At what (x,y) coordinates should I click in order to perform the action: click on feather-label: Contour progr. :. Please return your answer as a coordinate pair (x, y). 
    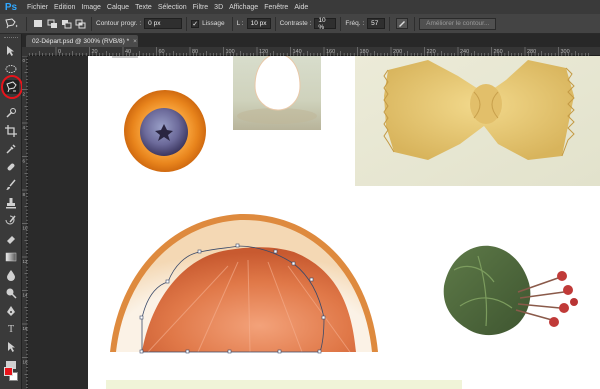
    Looking at the image, I should click on (119, 23).